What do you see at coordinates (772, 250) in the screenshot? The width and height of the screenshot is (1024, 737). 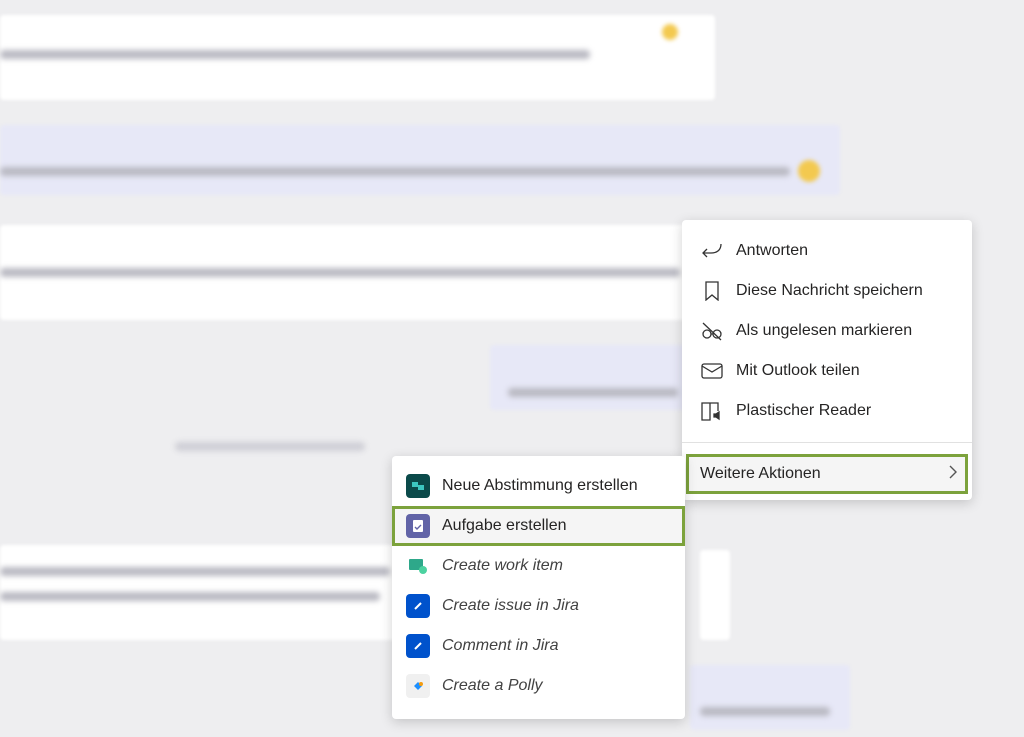 I see `menu-item-label: Antworten` at bounding box center [772, 250].